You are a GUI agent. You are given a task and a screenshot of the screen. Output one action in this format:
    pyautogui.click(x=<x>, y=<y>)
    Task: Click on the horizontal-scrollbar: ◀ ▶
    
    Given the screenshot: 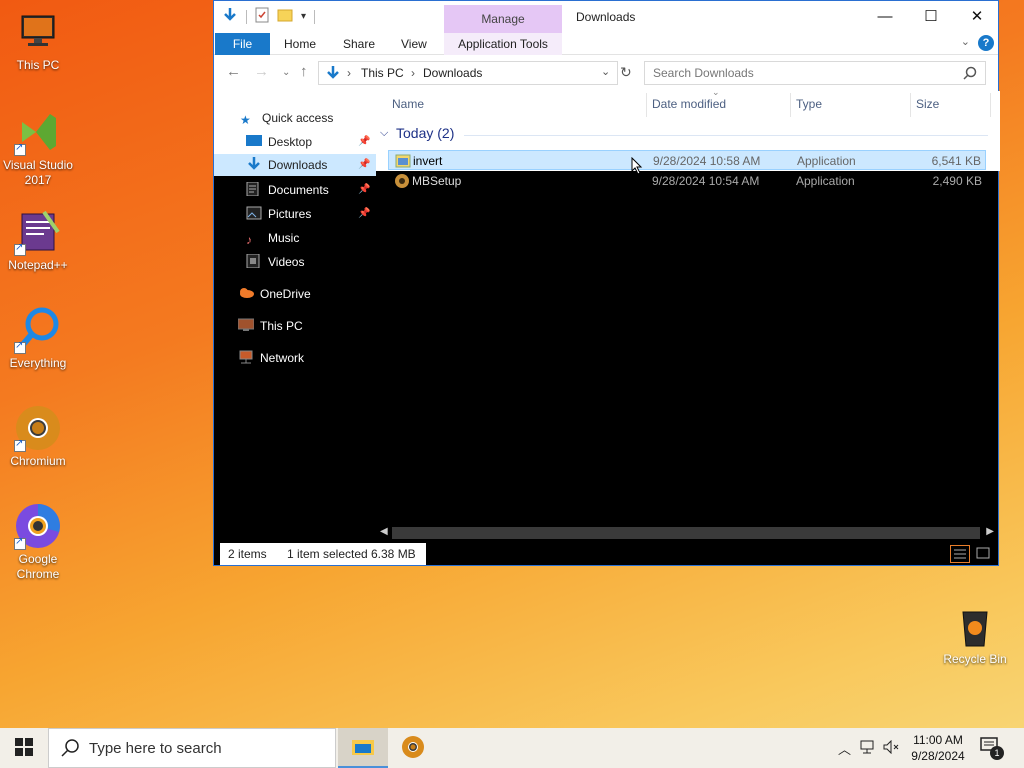 What is the action you would take?
    pyautogui.click(x=687, y=533)
    